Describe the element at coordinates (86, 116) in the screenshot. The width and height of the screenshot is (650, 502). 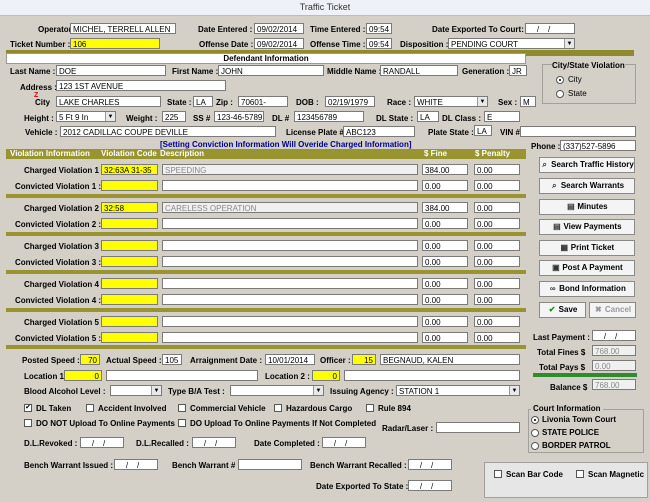
I see `height-select: 5 Ft 9 In ▼` at that location.